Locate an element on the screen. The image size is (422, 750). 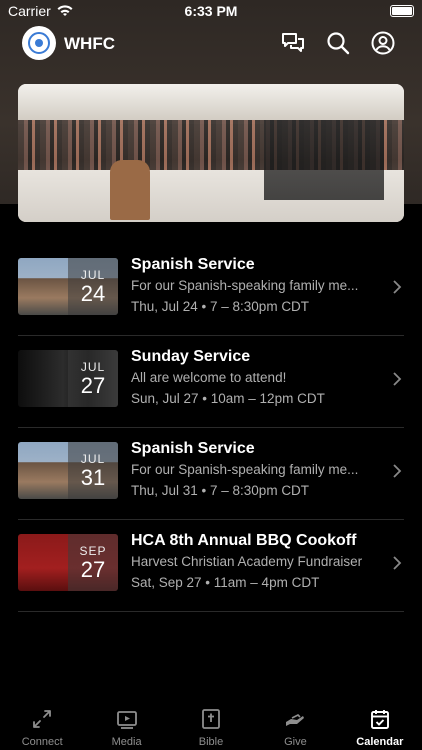
event-time: Thu, Jul 24 • 7 – 8:30pm CDT is located at coordinates (220, 306).